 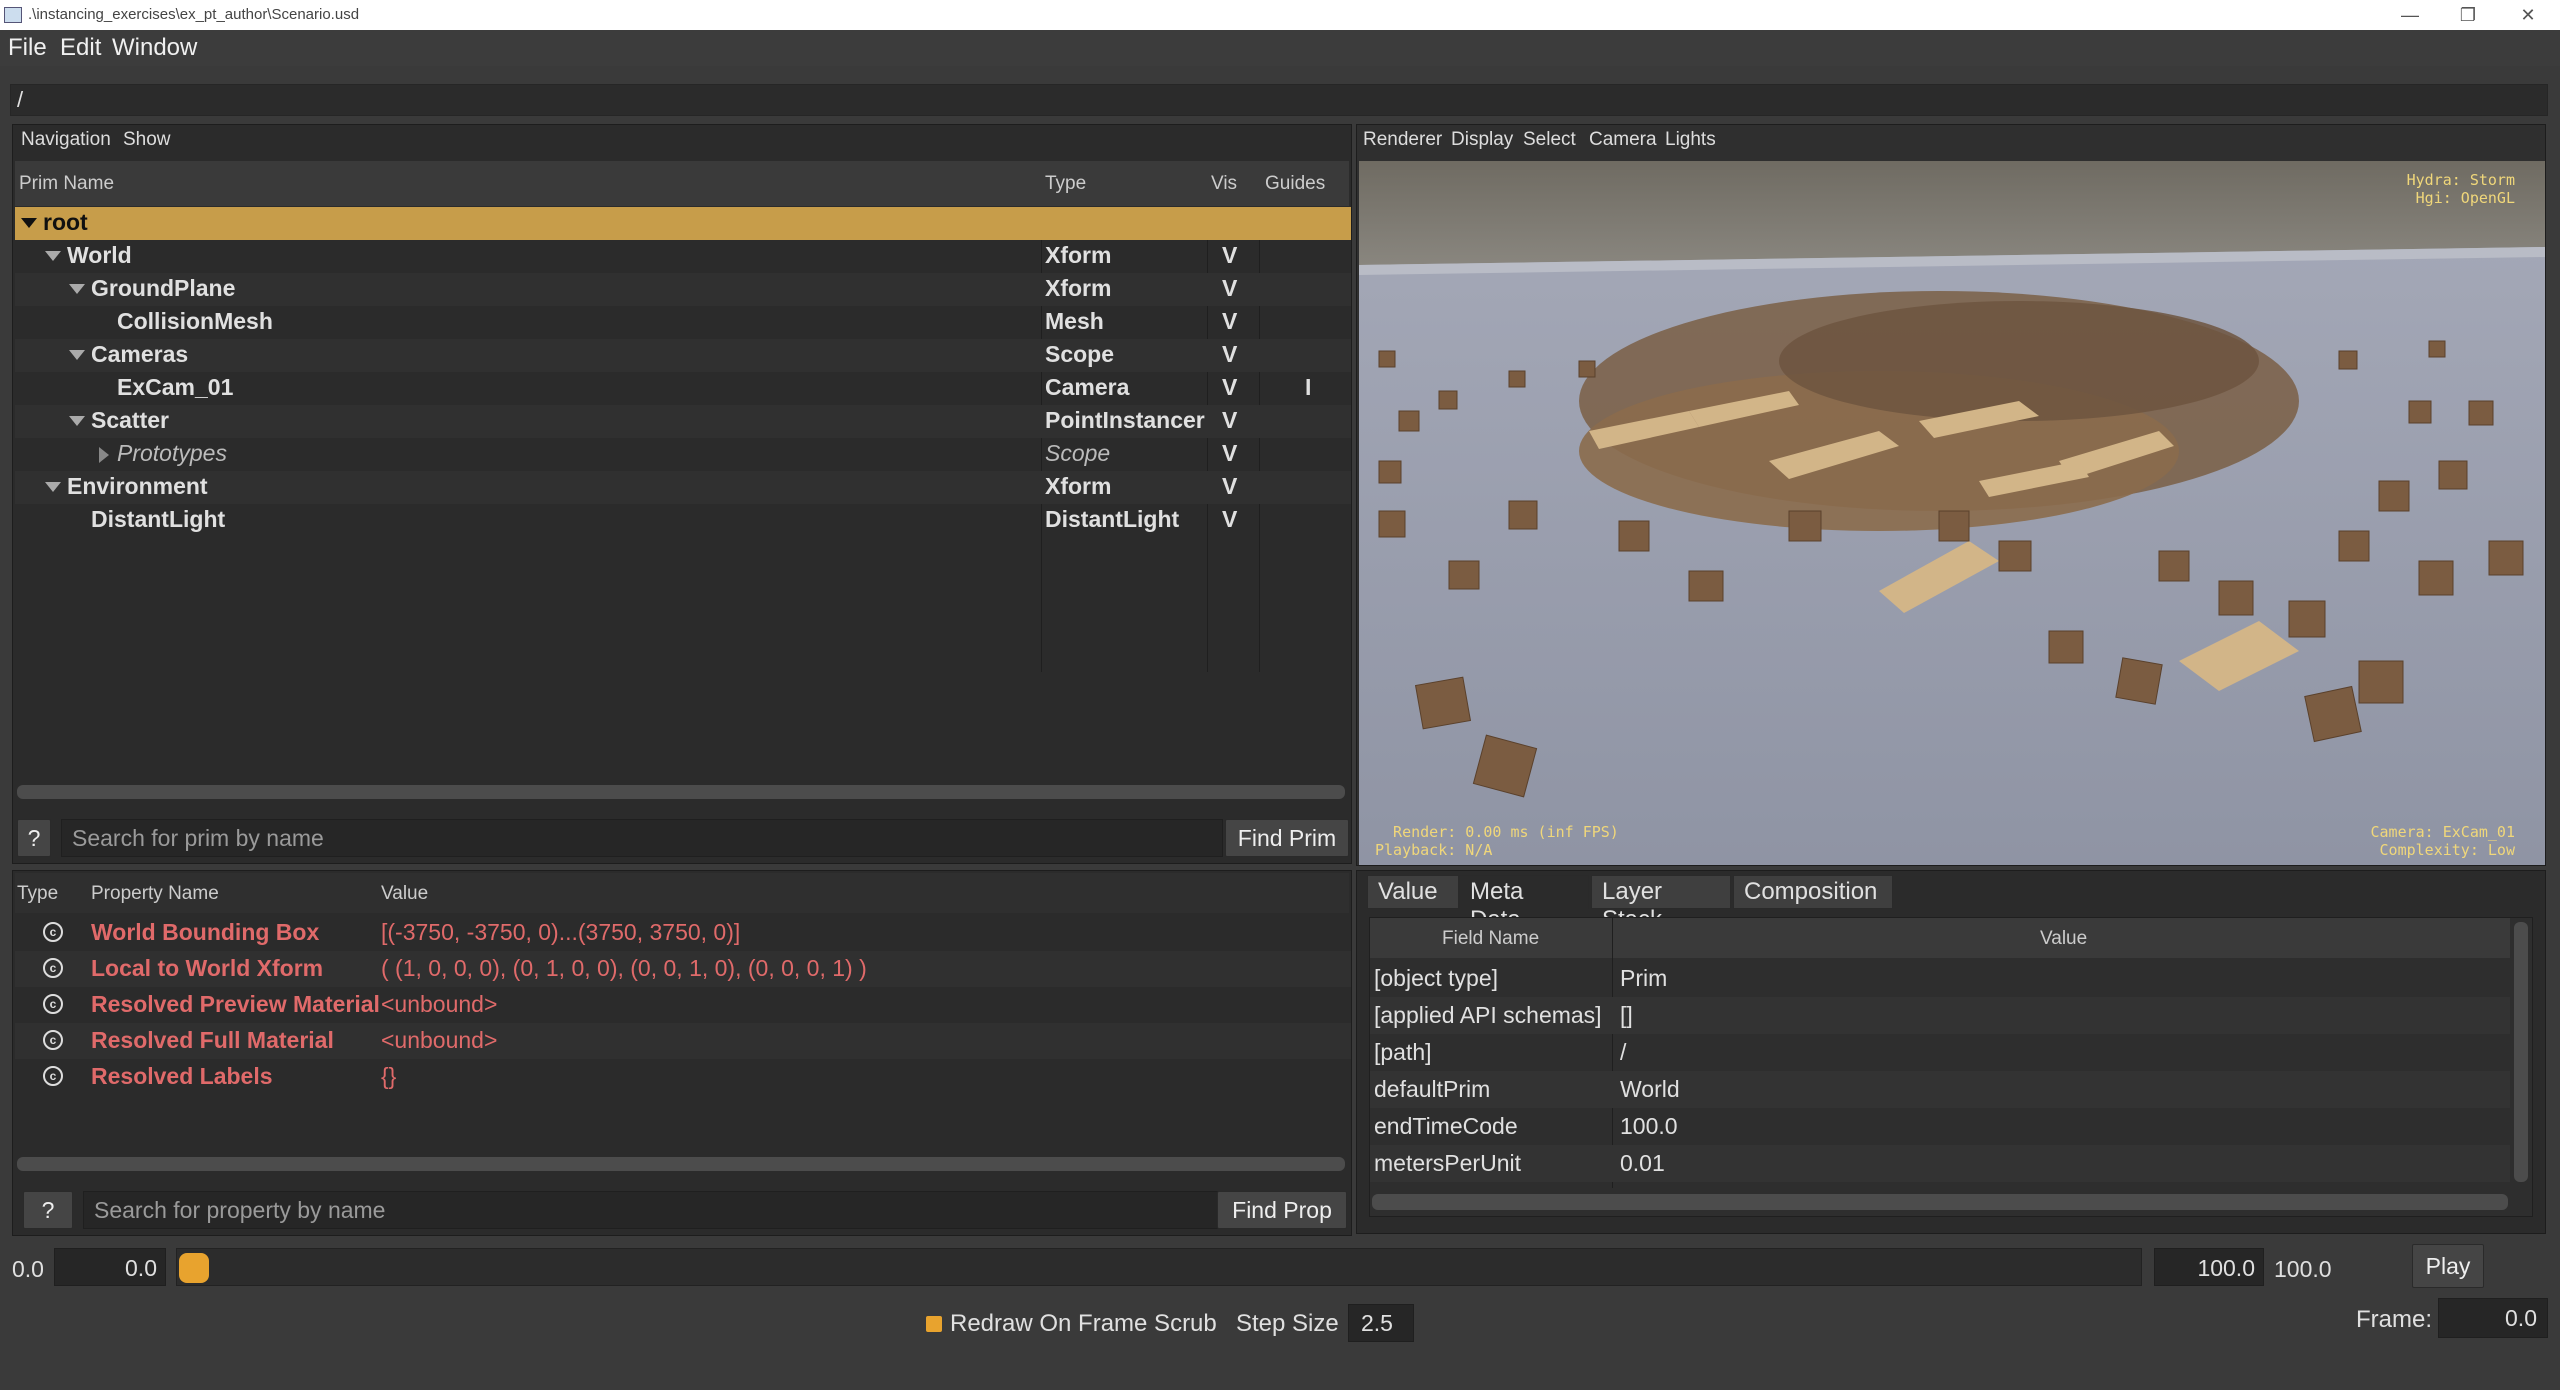 What do you see at coordinates (2493, 1318) in the screenshot?
I see `current-frame-field: 0.0` at bounding box center [2493, 1318].